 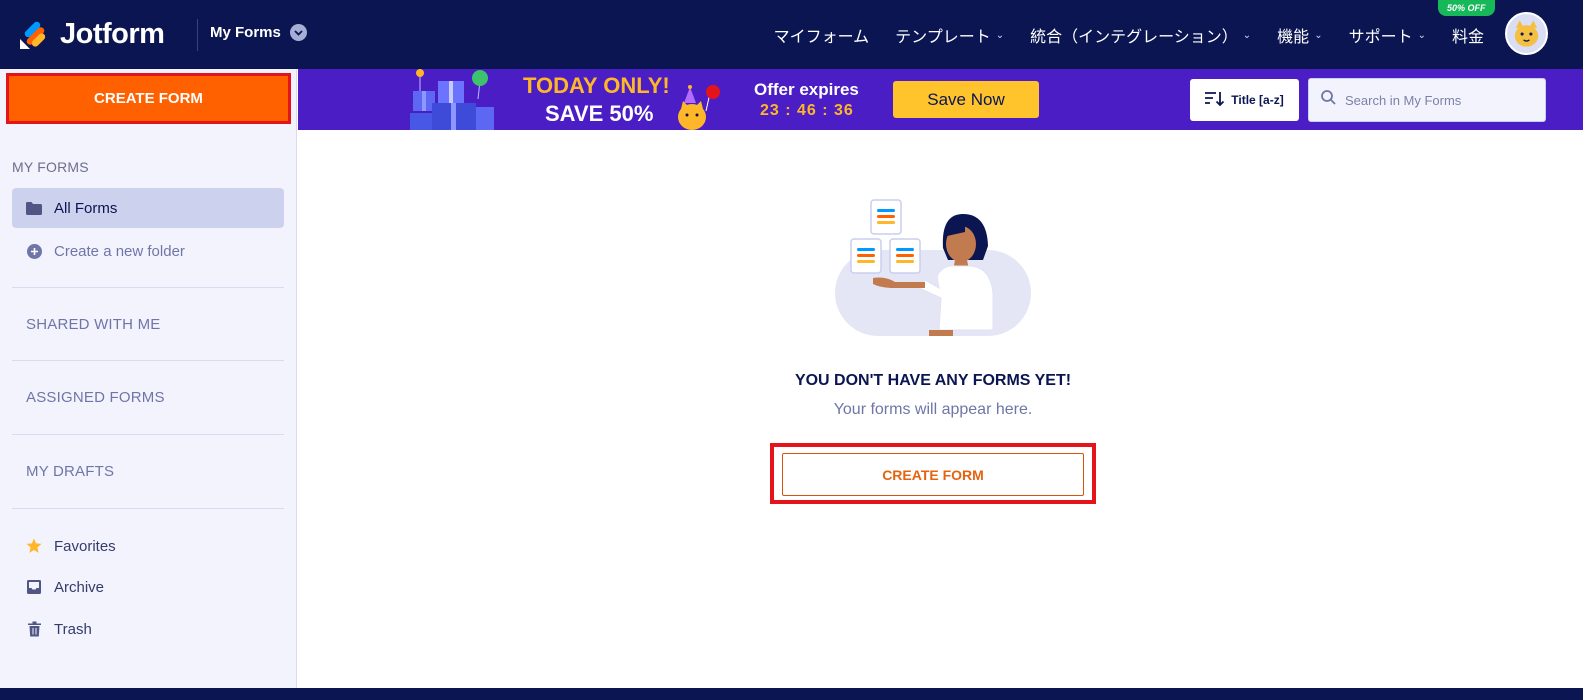 What do you see at coordinates (866, 256) in the screenshot?
I see `form-card-left` at bounding box center [866, 256].